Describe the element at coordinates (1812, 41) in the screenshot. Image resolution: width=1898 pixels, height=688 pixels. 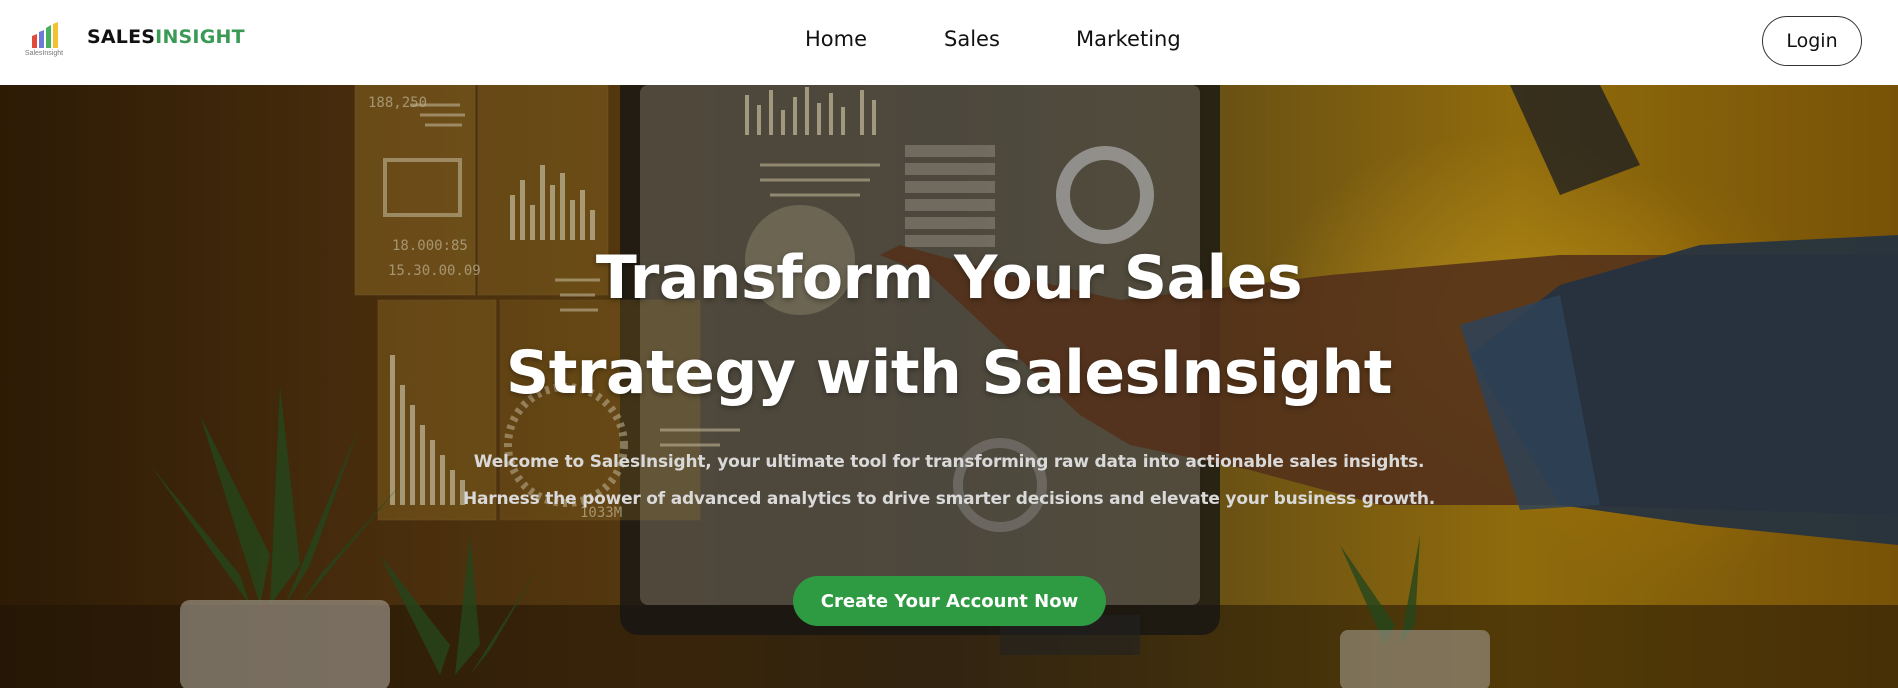
I see `login-button: Login` at that location.